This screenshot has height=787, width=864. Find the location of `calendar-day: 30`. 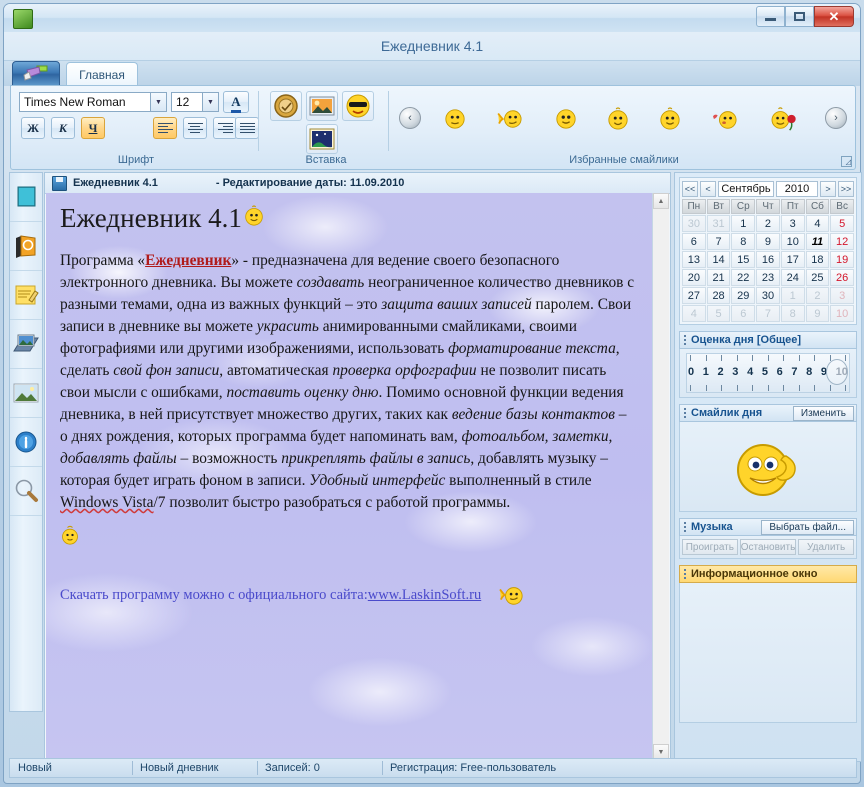

calendar-day: 30 is located at coordinates (694, 223).